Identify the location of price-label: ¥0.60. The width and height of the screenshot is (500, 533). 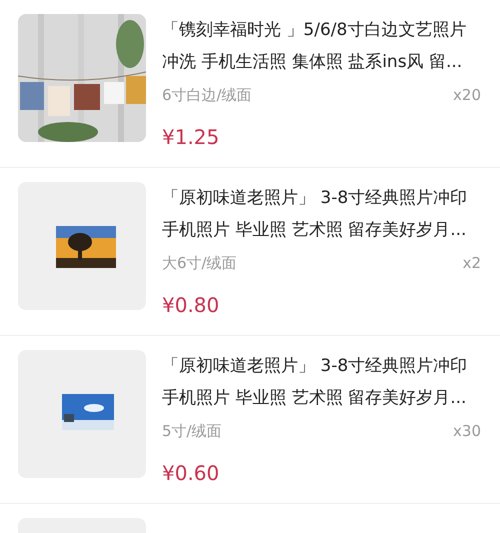
(191, 473).